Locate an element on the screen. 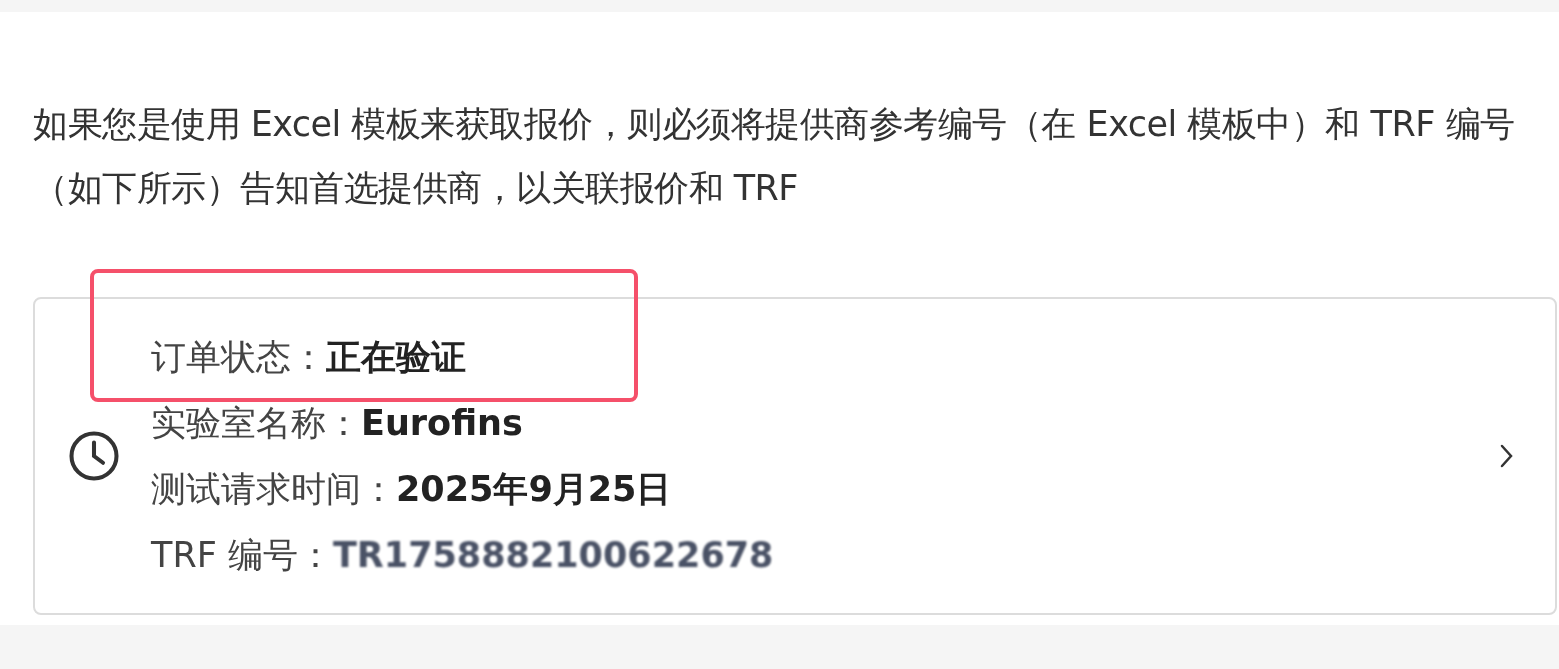 This screenshot has width=1559, height=669. field-label: 订单状态： is located at coordinates (238, 357).